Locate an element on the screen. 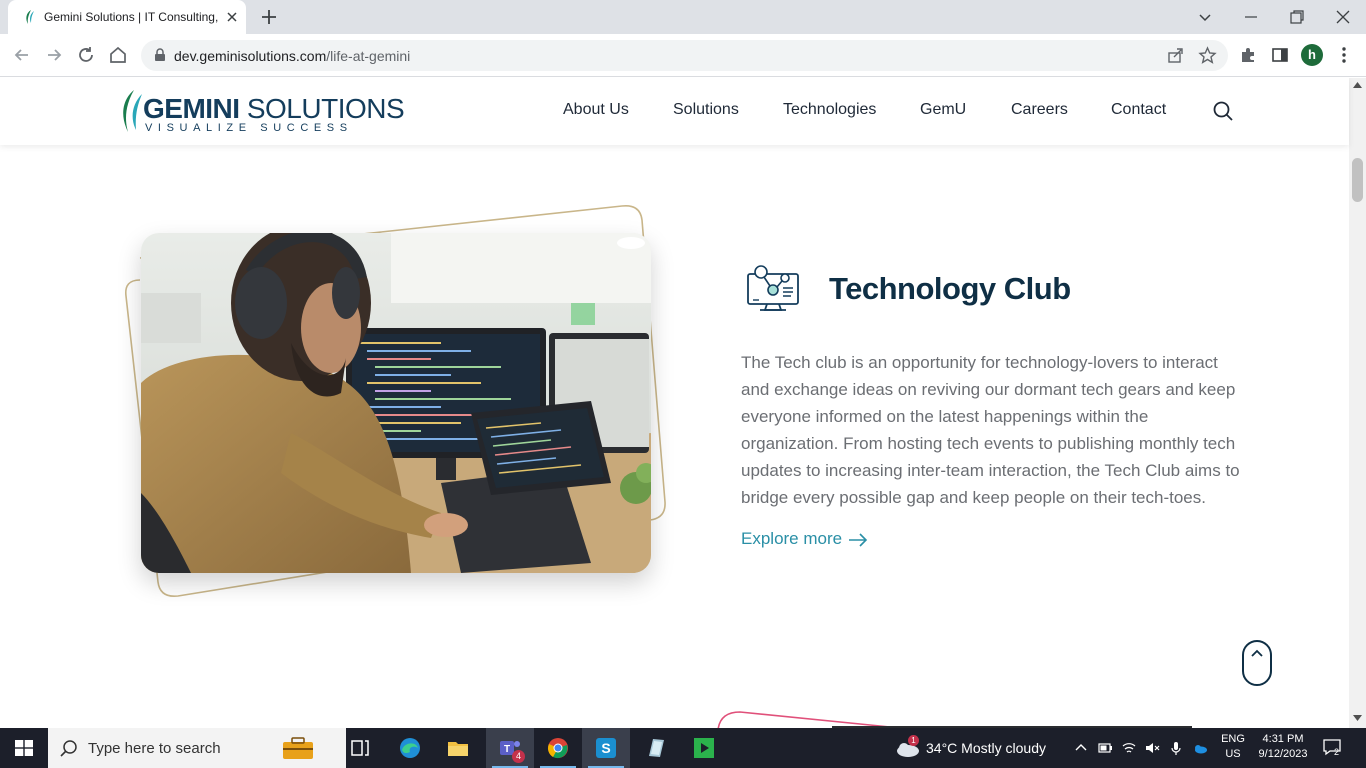 Image resolution: width=1366 pixels, height=768 pixels. url-text: dev.geminisolutions.com/life-at-gemini is located at coordinates (292, 56).